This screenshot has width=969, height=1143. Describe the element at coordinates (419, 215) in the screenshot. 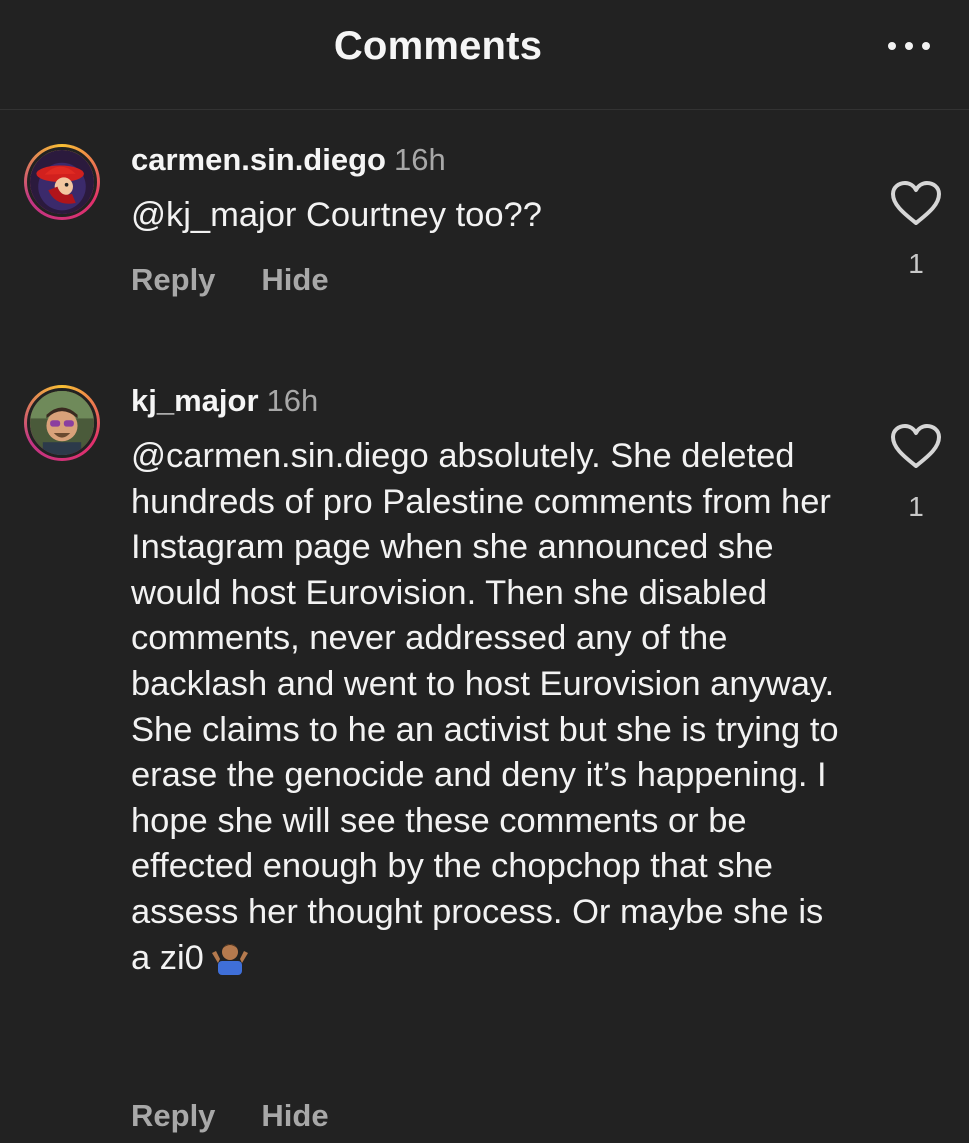

I see `comment-body: Courtney too??` at that location.